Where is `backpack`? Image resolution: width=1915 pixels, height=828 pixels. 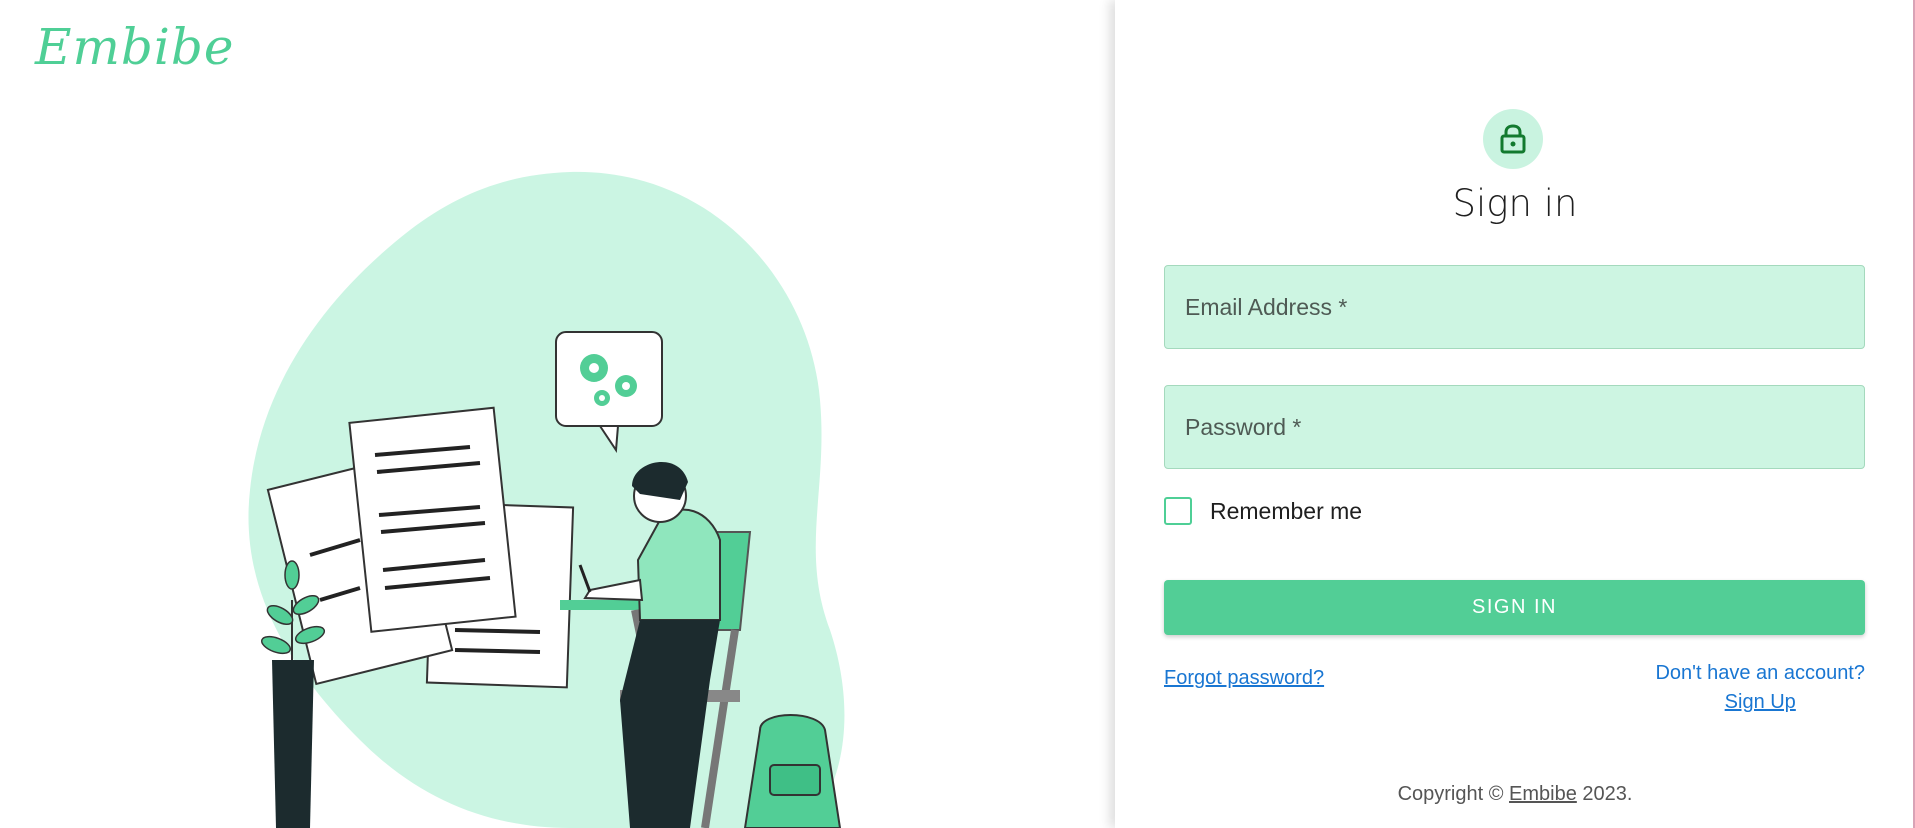 backpack is located at coordinates (792, 771).